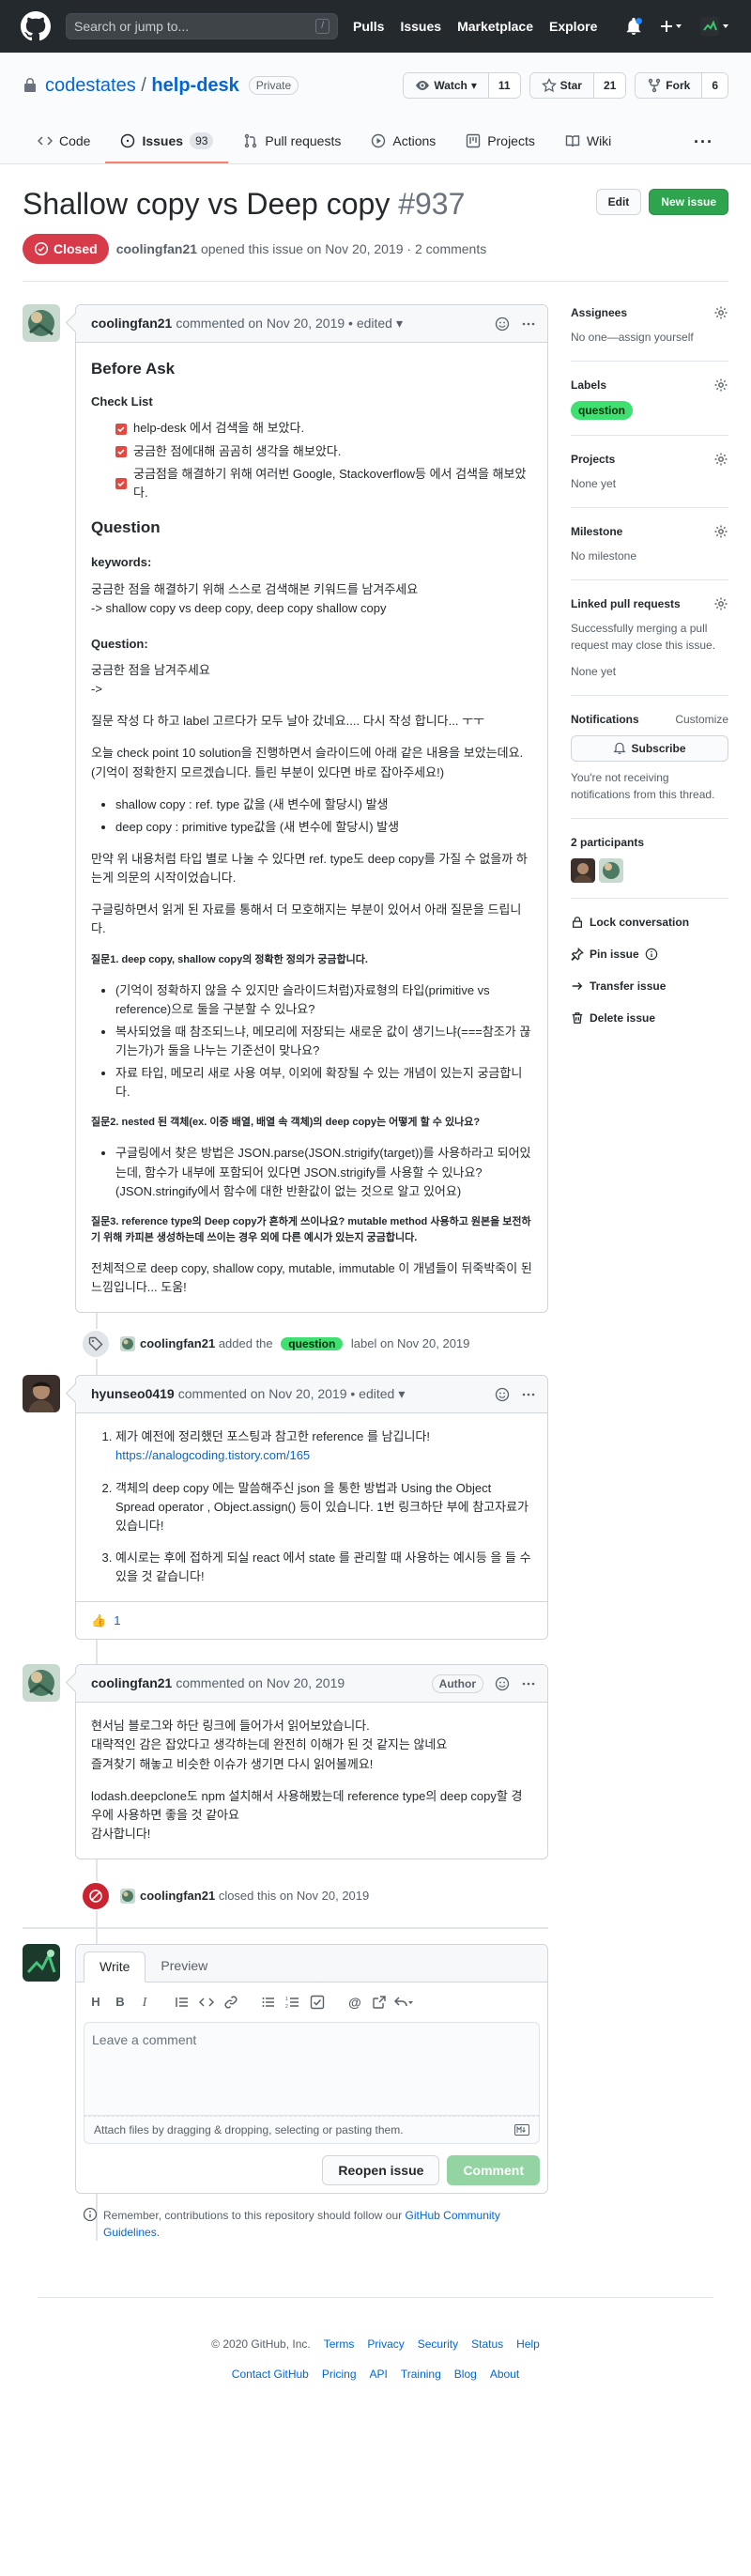 This screenshot has width=751, height=2576. Describe the element at coordinates (501, 141) in the screenshot. I see `tab-projects: Projects` at that location.